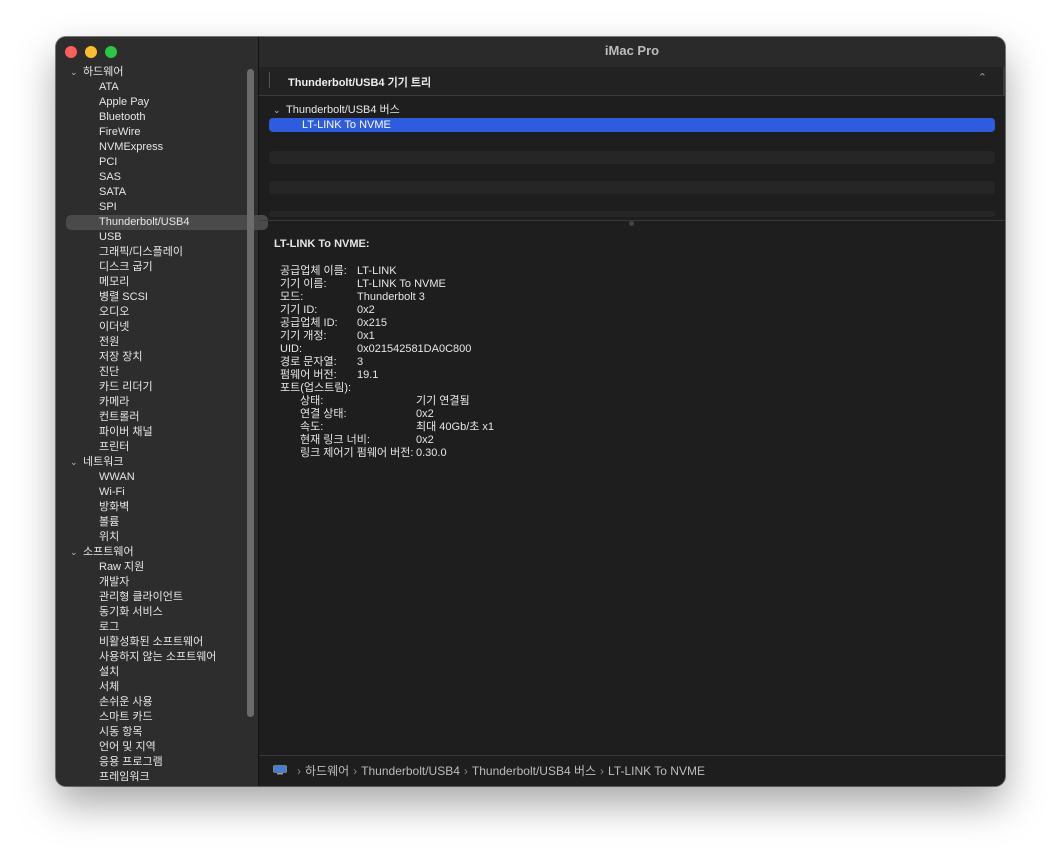 The width and height of the screenshot is (1061, 860). Describe the element at coordinates (634, 349) in the screenshot. I see `property-row: UID: 0x021542581DA0C800` at that location.